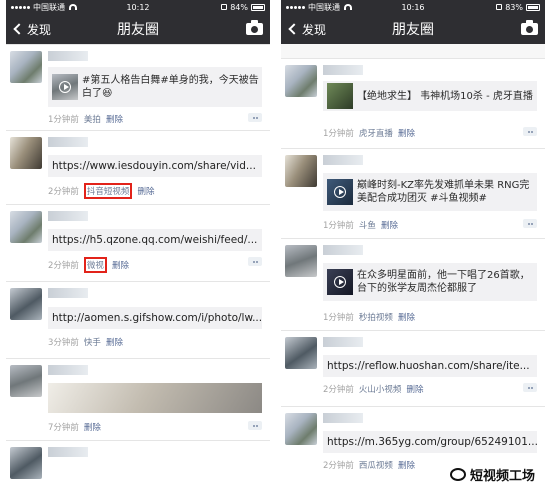 This screenshot has width=550, height=494. What do you see at coordinates (340, 192) in the screenshot?
I see `play-icon` at bounding box center [340, 192].